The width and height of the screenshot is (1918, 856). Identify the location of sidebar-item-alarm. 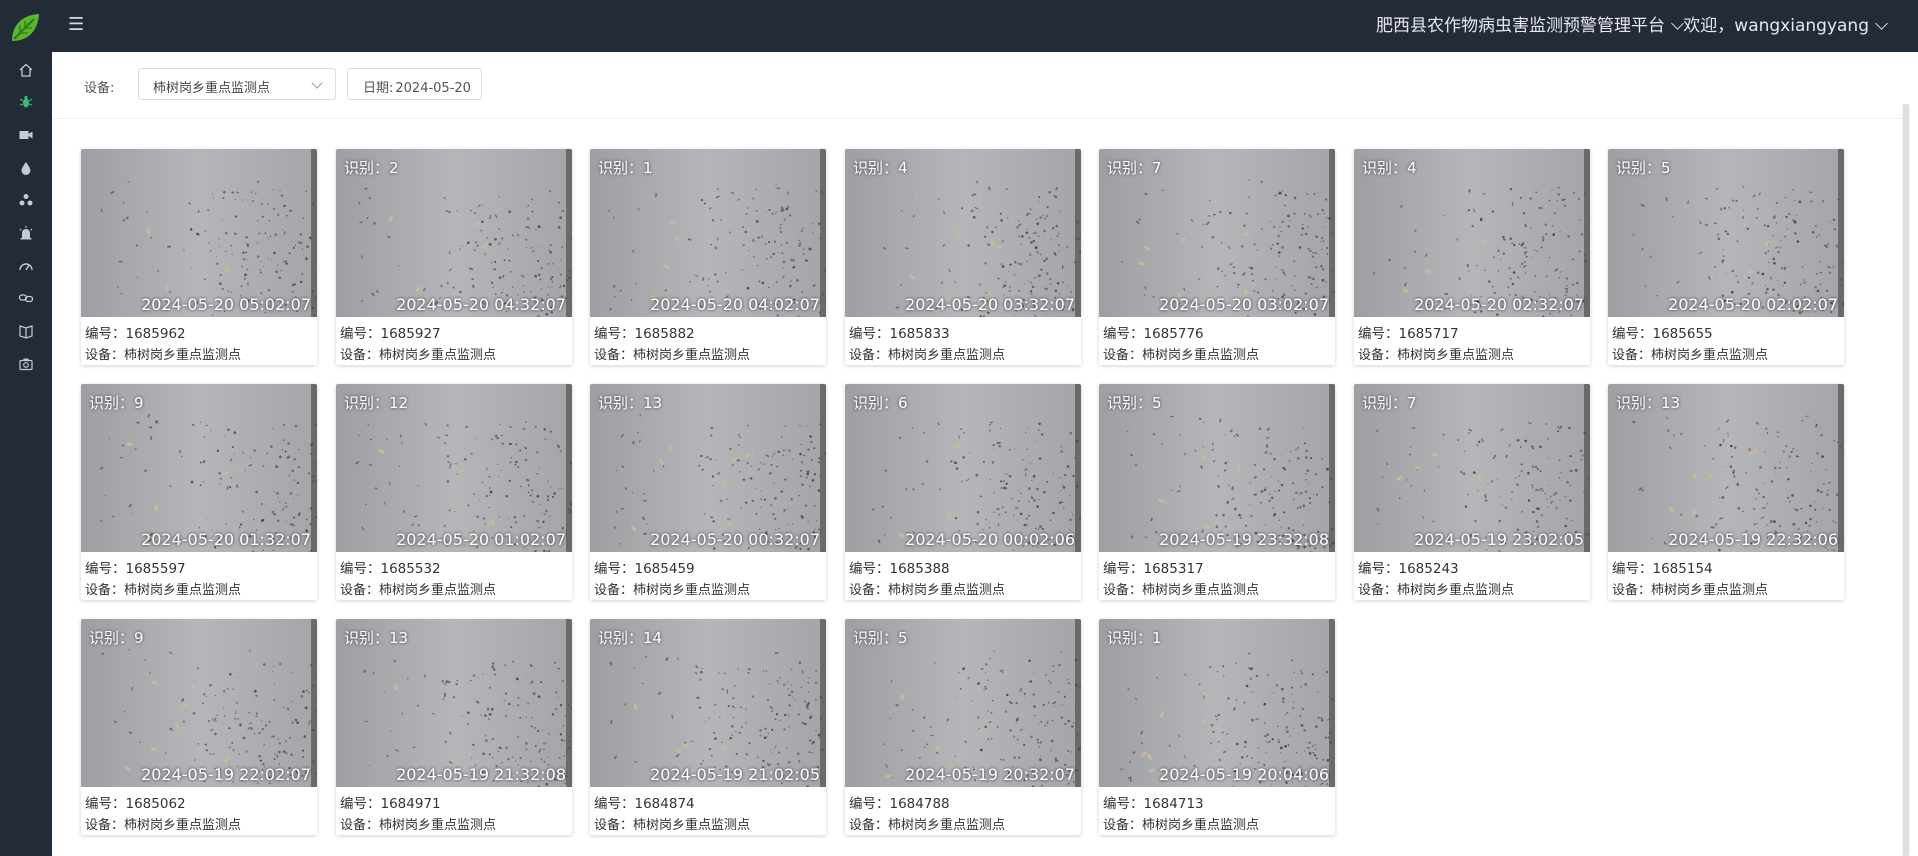
(26, 233).